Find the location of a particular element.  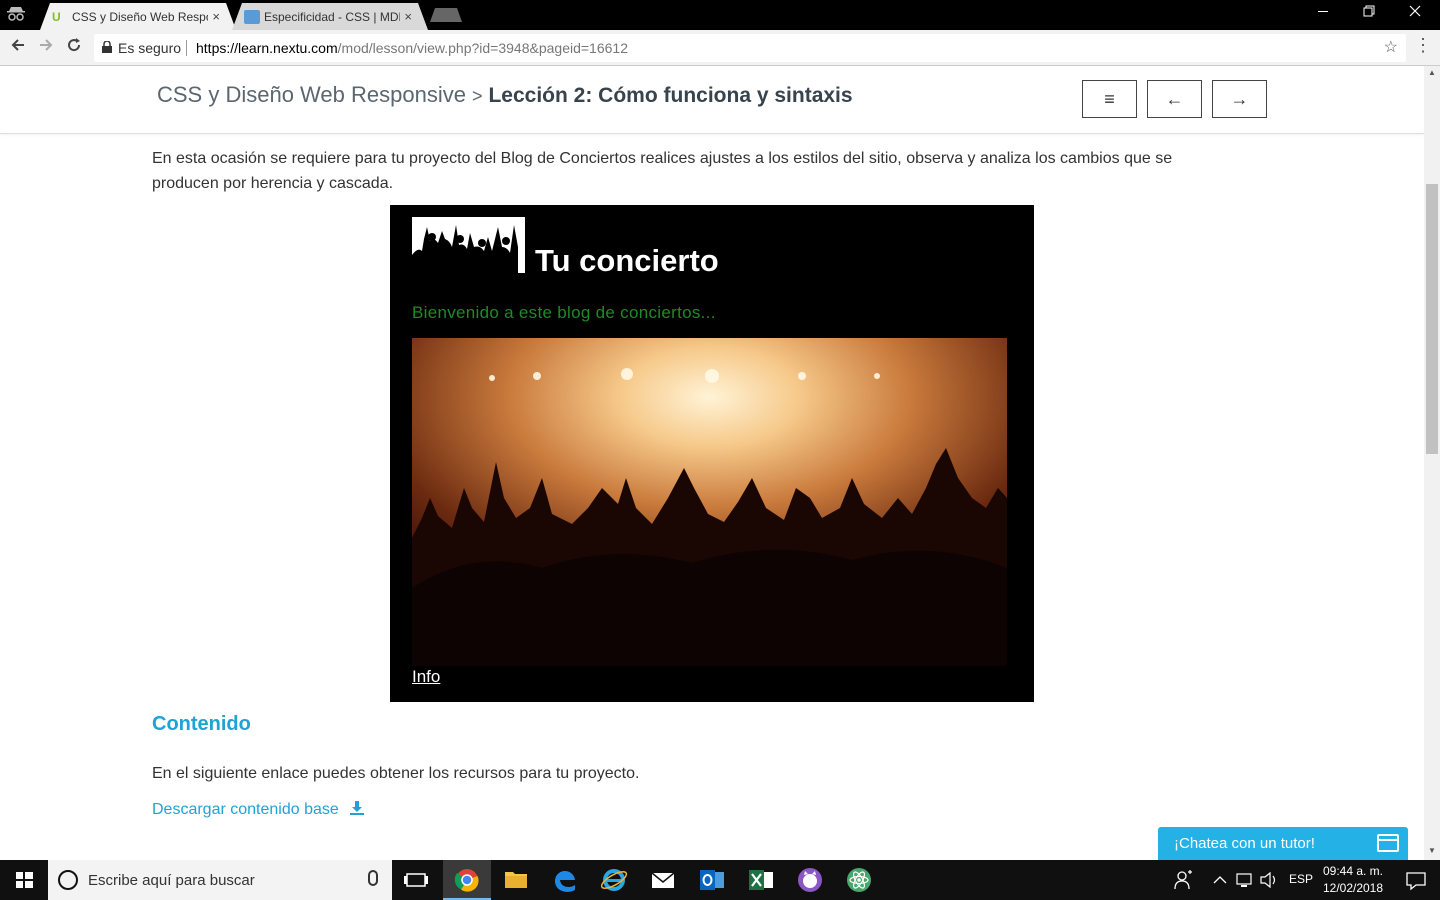

preview-info-link: Info is located at coordinates (426, 676).